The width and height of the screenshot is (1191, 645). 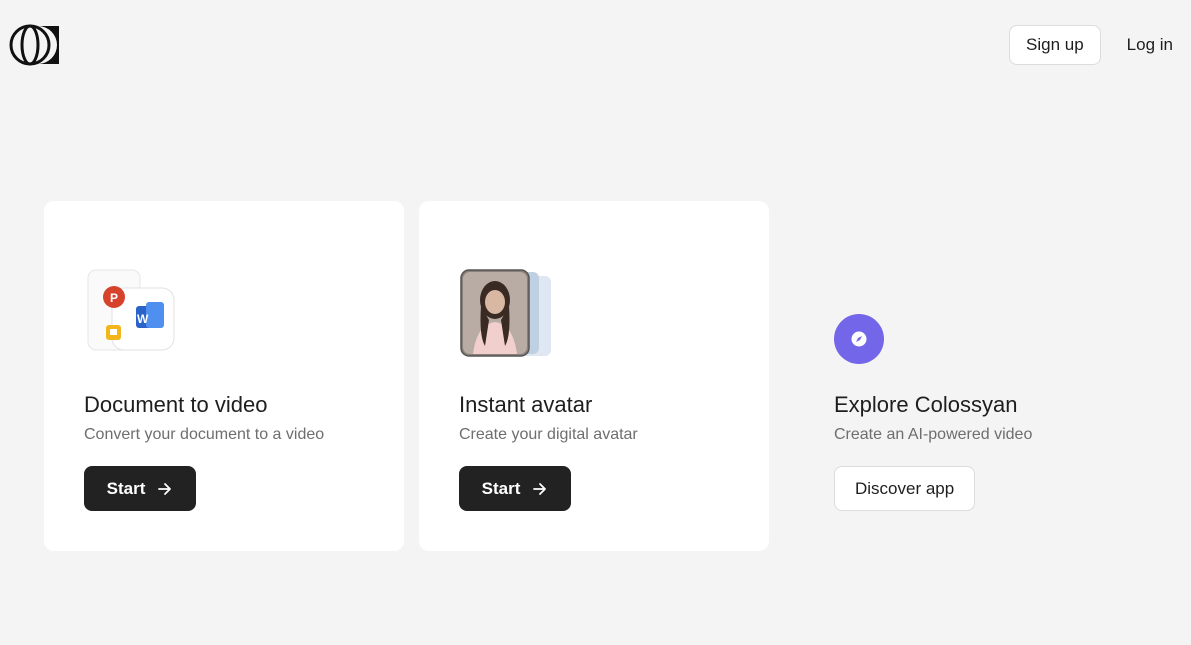 I want to click on card-title: Document to video, so click(x=176, y=404).